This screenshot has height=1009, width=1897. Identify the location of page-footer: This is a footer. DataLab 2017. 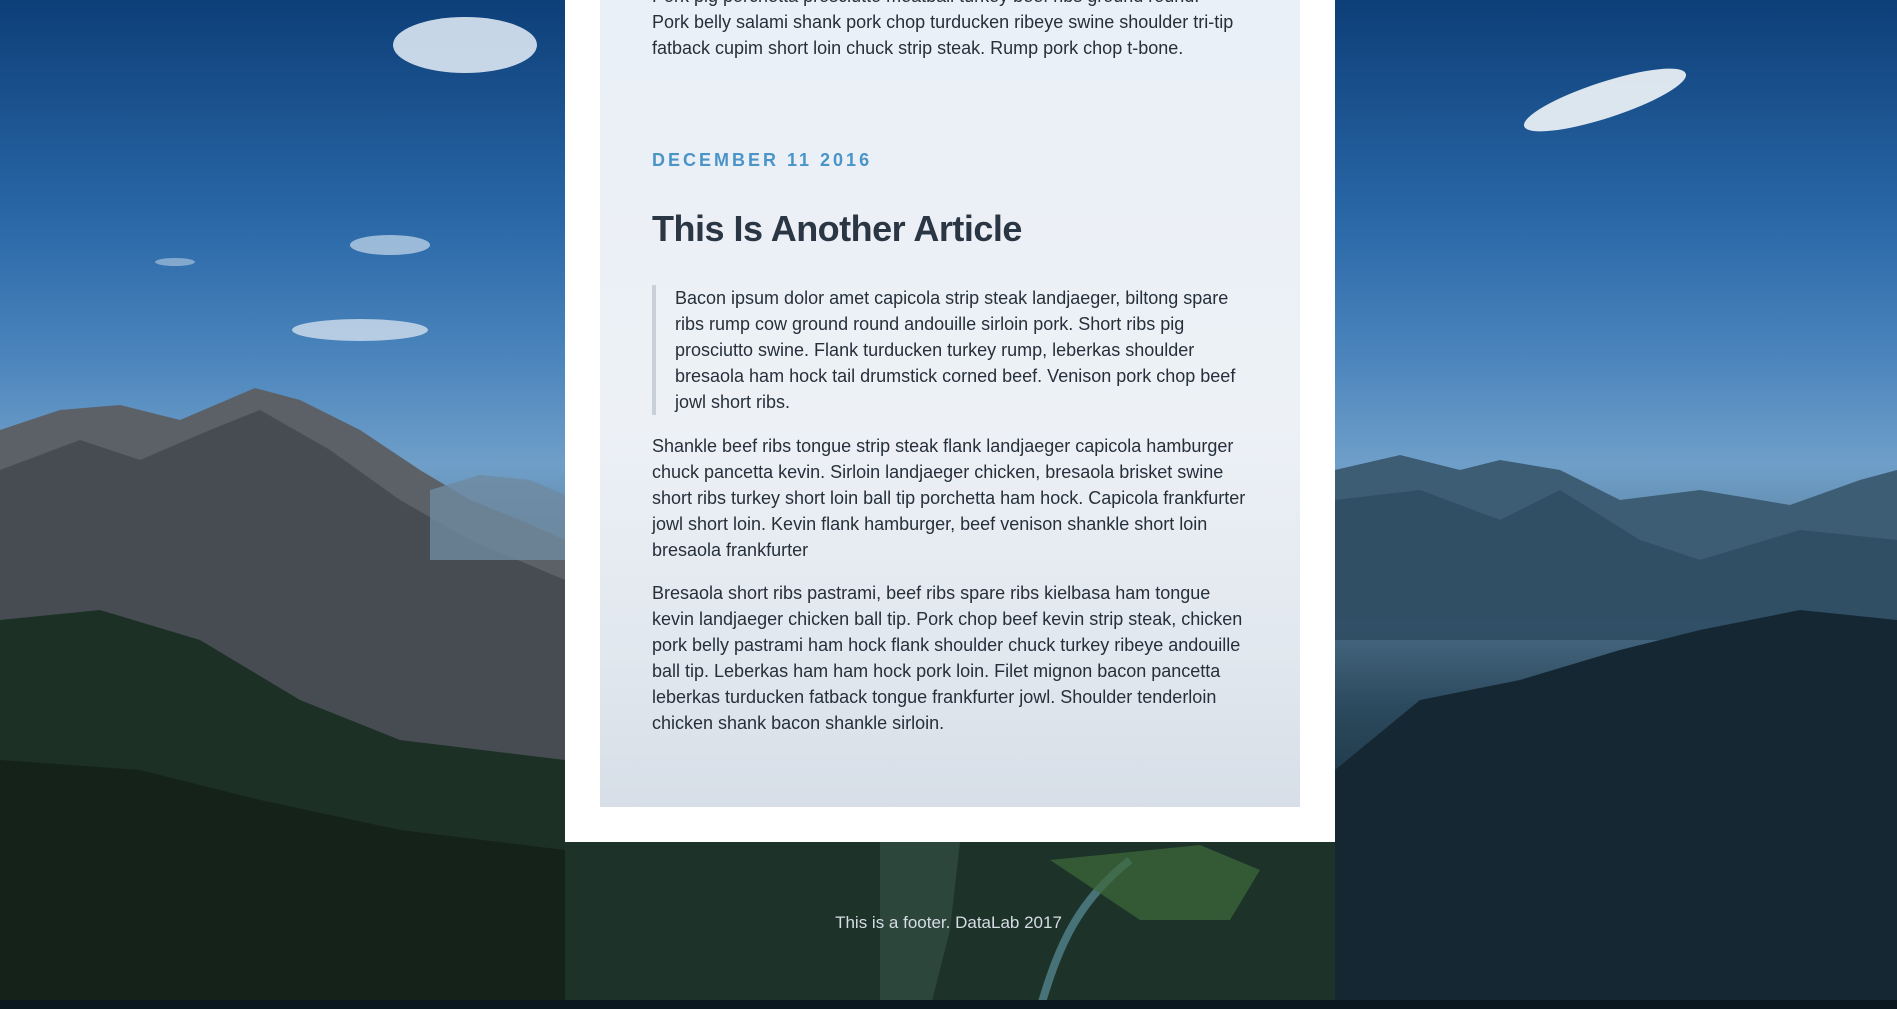
(948, 922).